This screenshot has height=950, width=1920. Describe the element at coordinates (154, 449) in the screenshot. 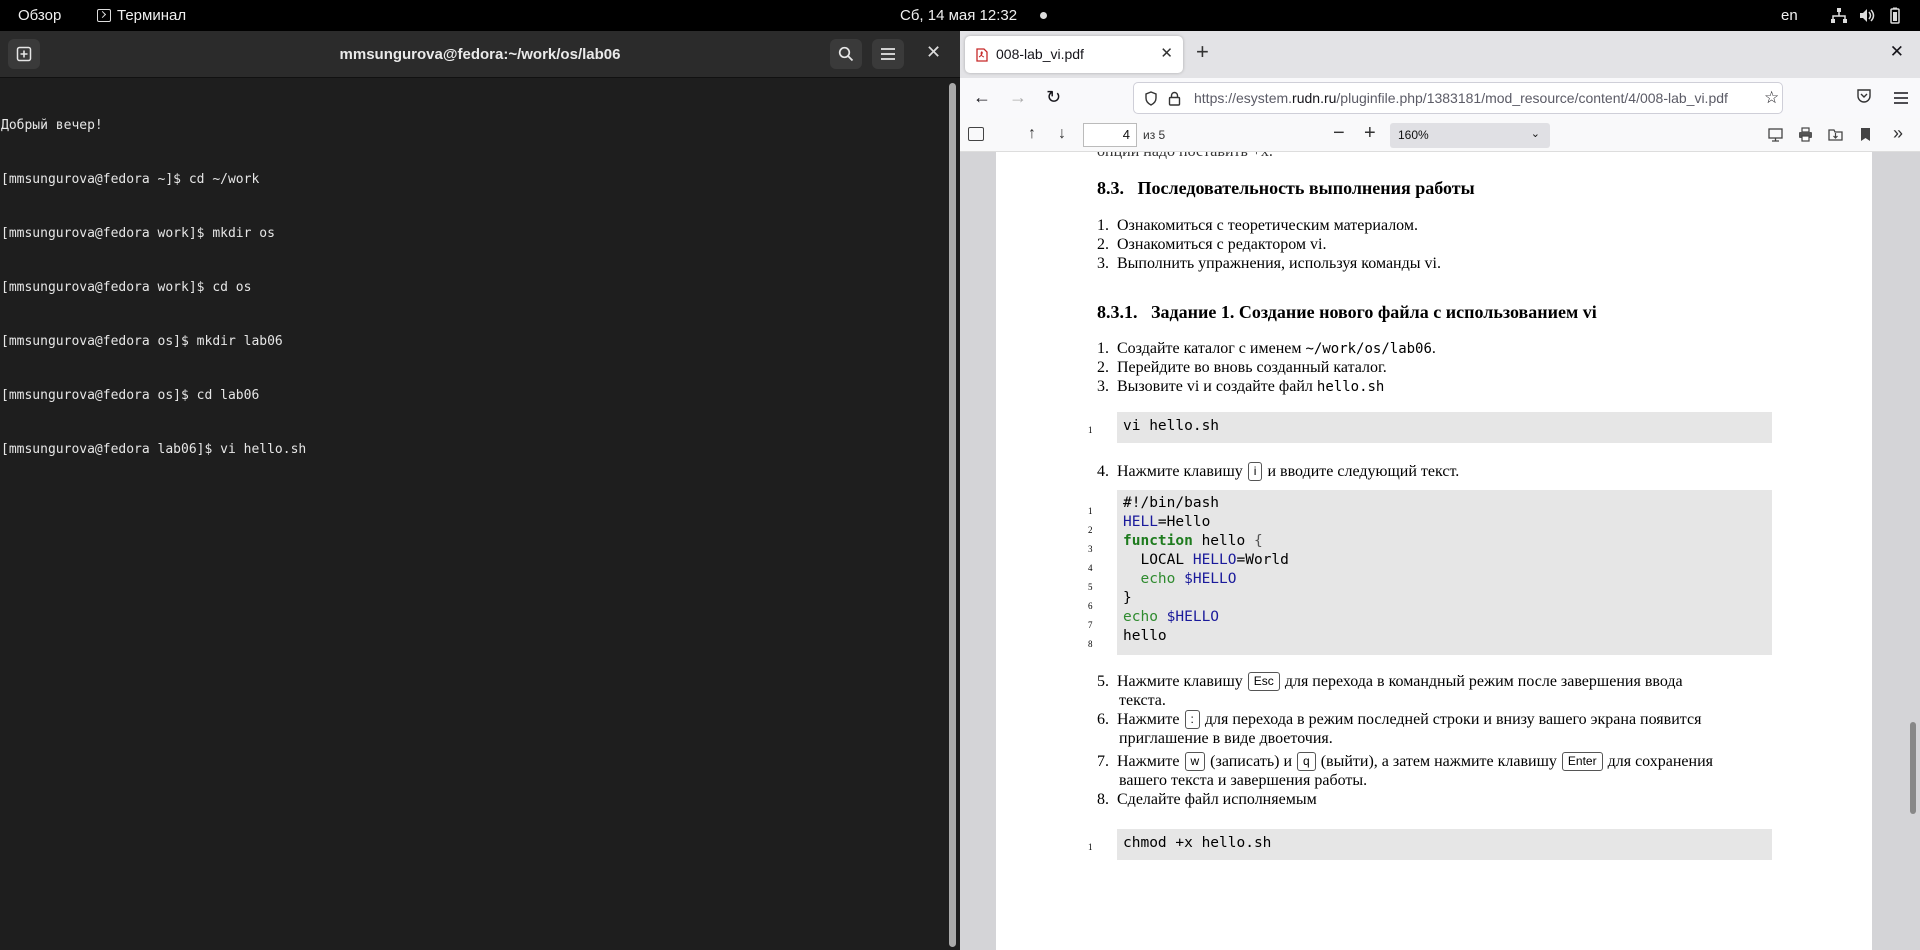

I see `terminal-line: [mmsungurova@fedora lab06]$ vi hello.sh` at that location.